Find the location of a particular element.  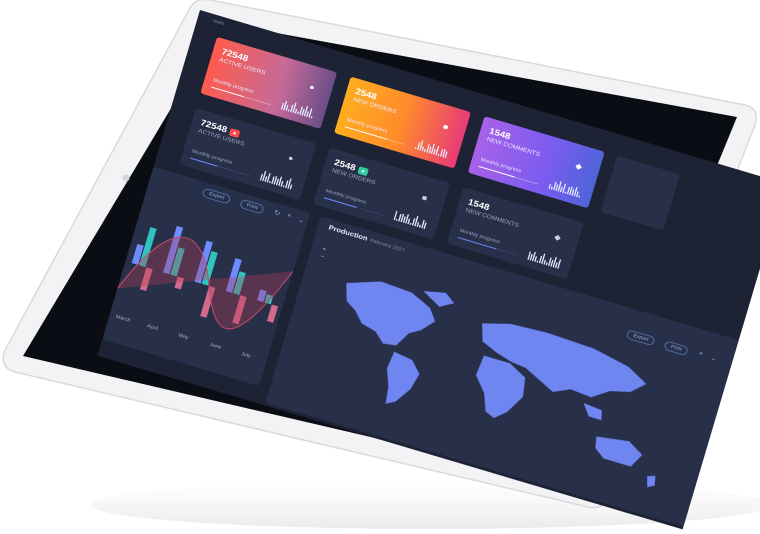

x-tick-label: June is located at coordinates (215, 346).